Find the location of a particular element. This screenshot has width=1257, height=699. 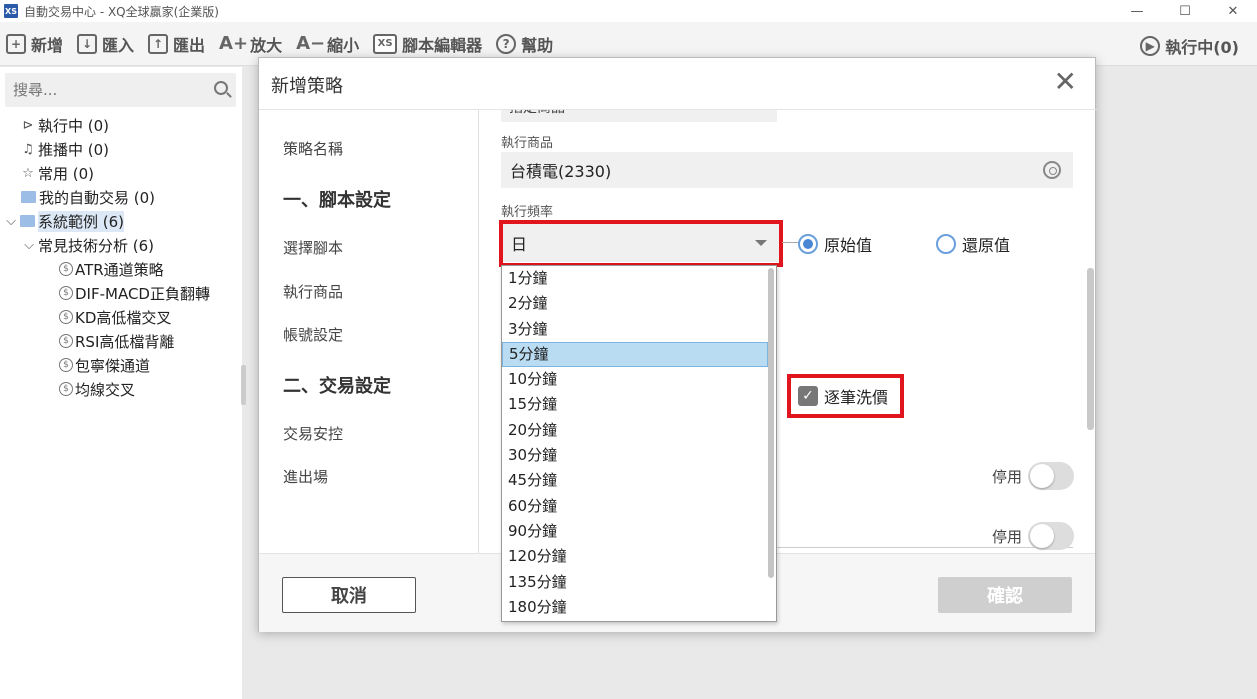

tick-wash-checkbox: ✓ 逐筆洗價 is located at coordinates (845, 396).